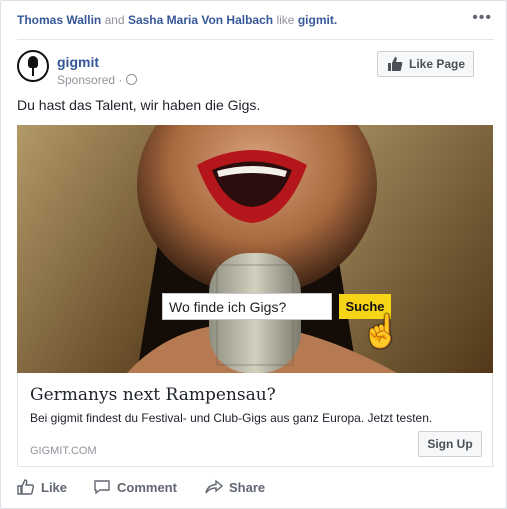 The width and height of the screenshot is (507, 509). Describe the element at coordinates (114, 20) in the screenshot. I see `and-text: and` at that location.